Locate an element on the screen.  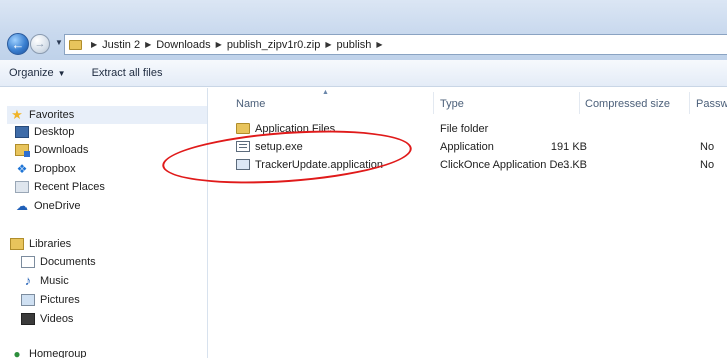
homegroup-icon: ● is located at coordinates (17, 352).